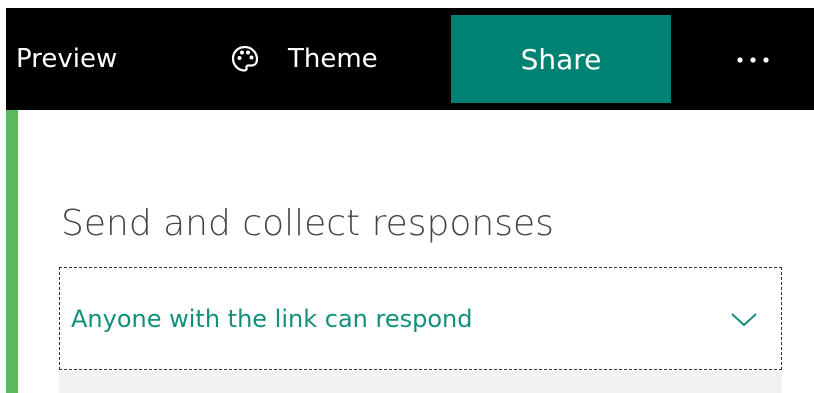 This screenshot has height=393, width=814. I want to click on share-button: Share, so click(561, 59).